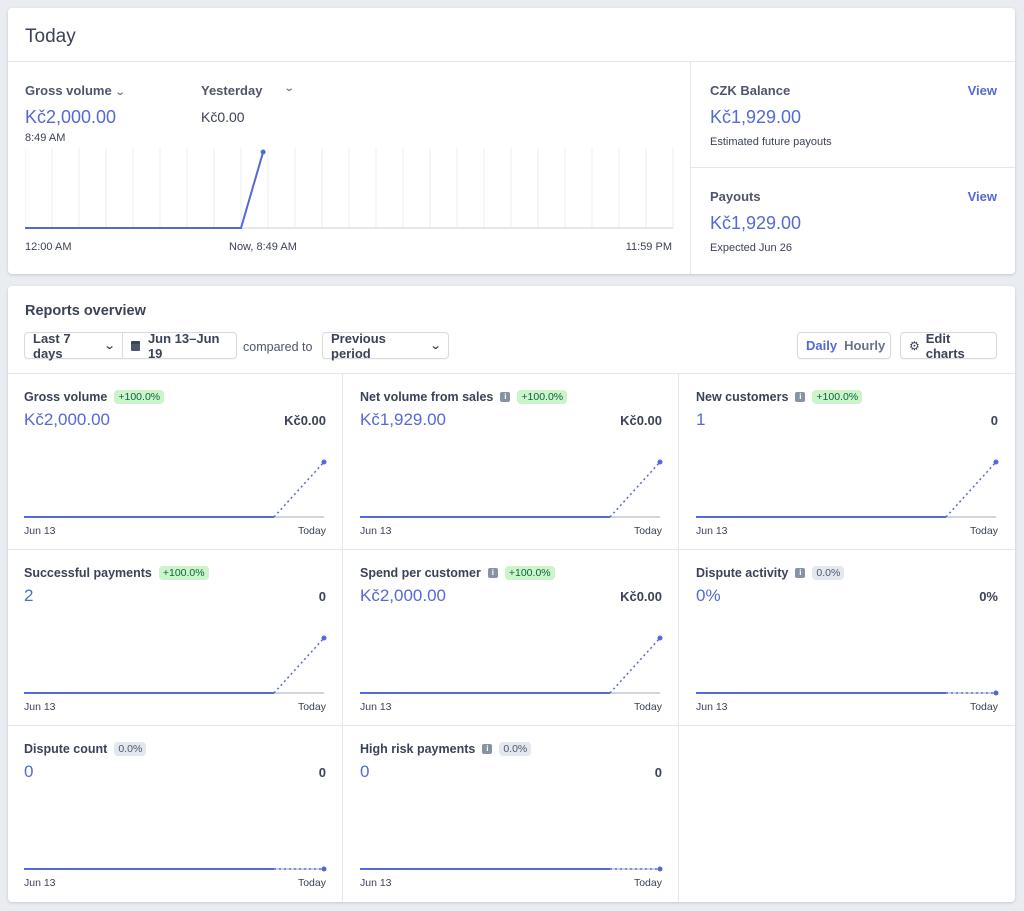 Image resolution: width=1024 pixels, height=911 pixels. Describe the element at coordinates (708, 595) in the screenshot. I see `metric-value: 0%` at that location.